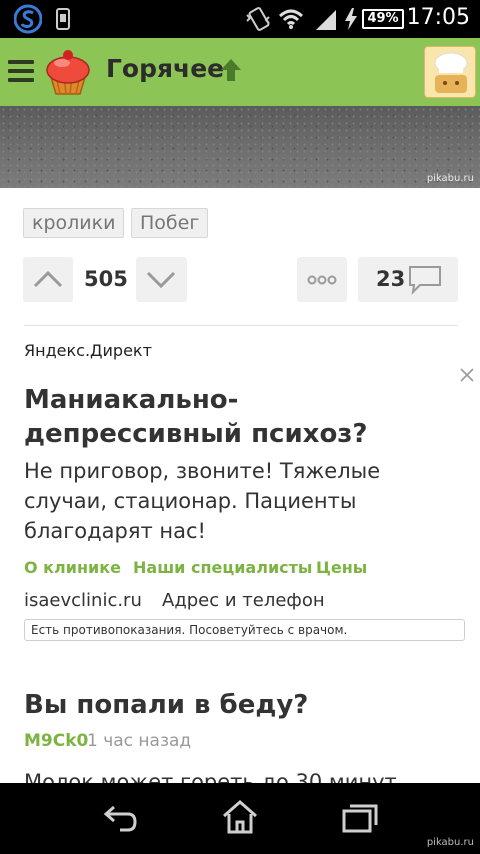 This screenshot has width=480, height=854. Describe the element at coordinates (391, 279) in the screenshot. I see `comments-count: 23` at that location.